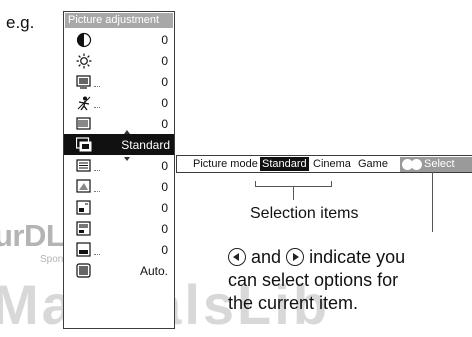 The image size is (472, 337). I want to click on menu-row-brightness: 0, so click(119, 60).